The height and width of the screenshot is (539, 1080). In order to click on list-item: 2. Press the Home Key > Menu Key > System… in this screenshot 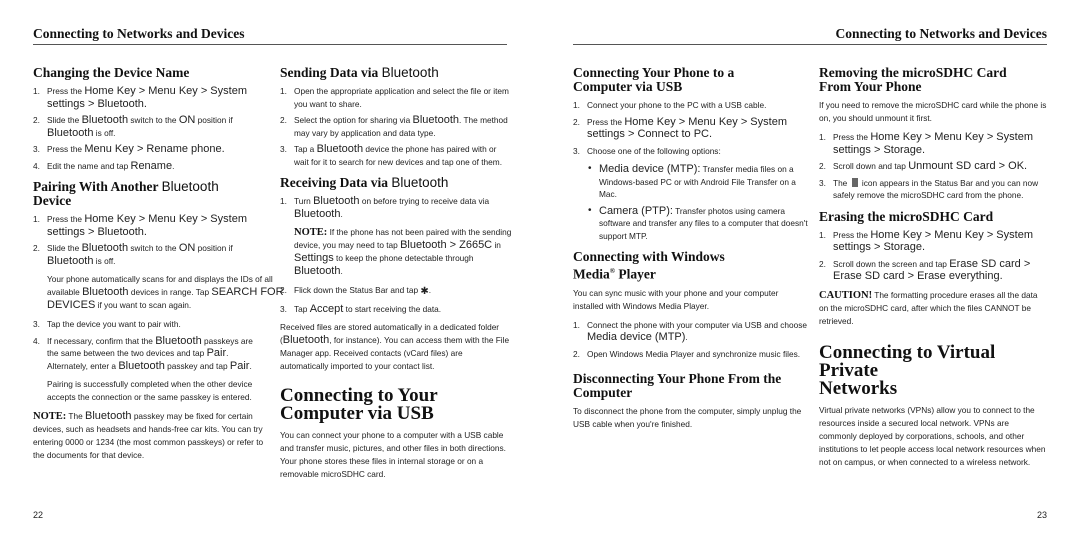, I will do `click(680, 128)`.